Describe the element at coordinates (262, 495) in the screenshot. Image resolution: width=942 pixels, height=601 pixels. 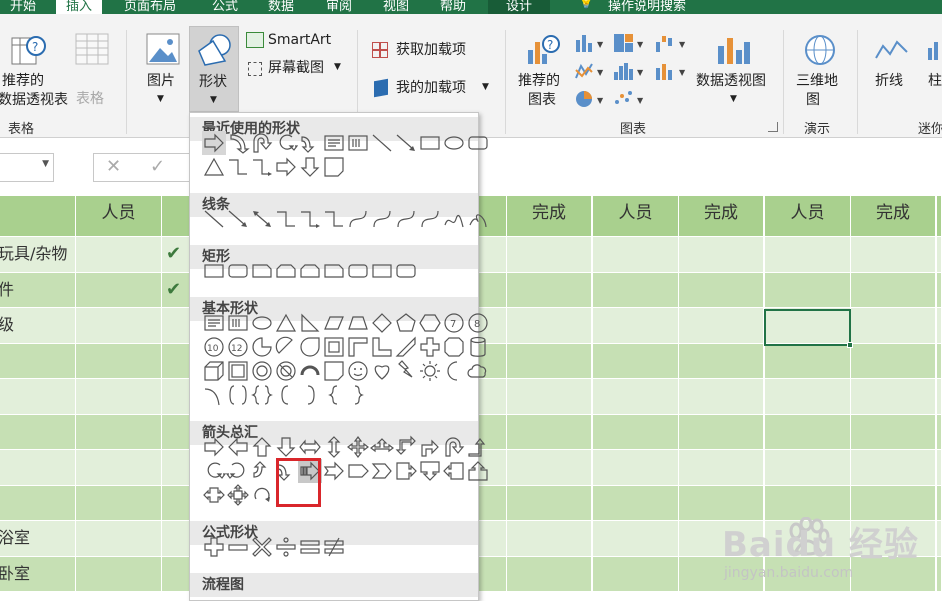
I see `circarr-shape-icon` at that location.